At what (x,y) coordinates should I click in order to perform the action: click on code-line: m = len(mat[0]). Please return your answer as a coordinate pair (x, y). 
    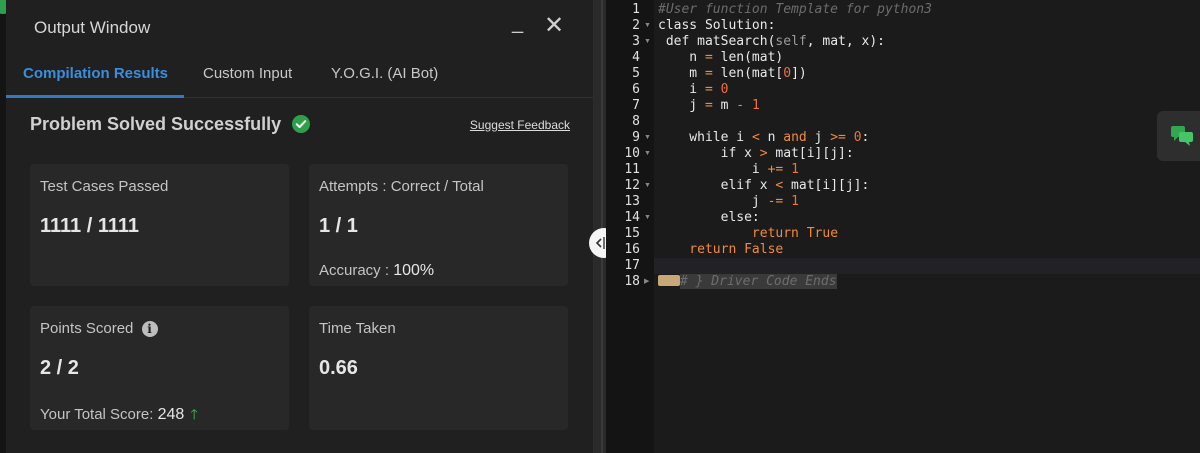
    Looking at the image, I should click on (732, 74).